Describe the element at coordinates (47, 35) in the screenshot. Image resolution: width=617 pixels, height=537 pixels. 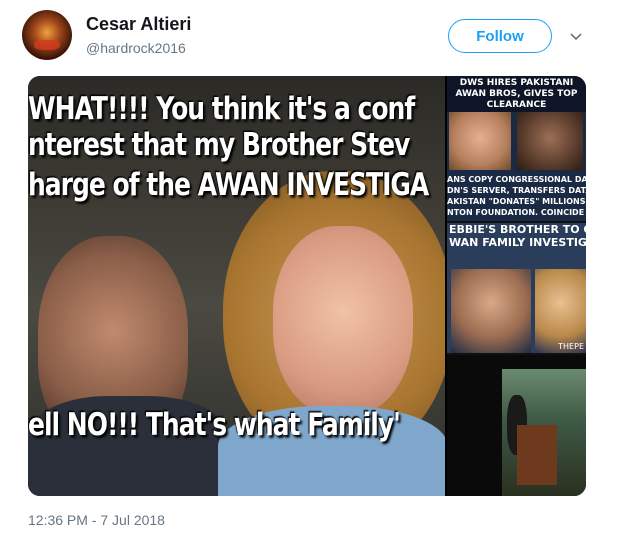
I see `avatar` at that location.